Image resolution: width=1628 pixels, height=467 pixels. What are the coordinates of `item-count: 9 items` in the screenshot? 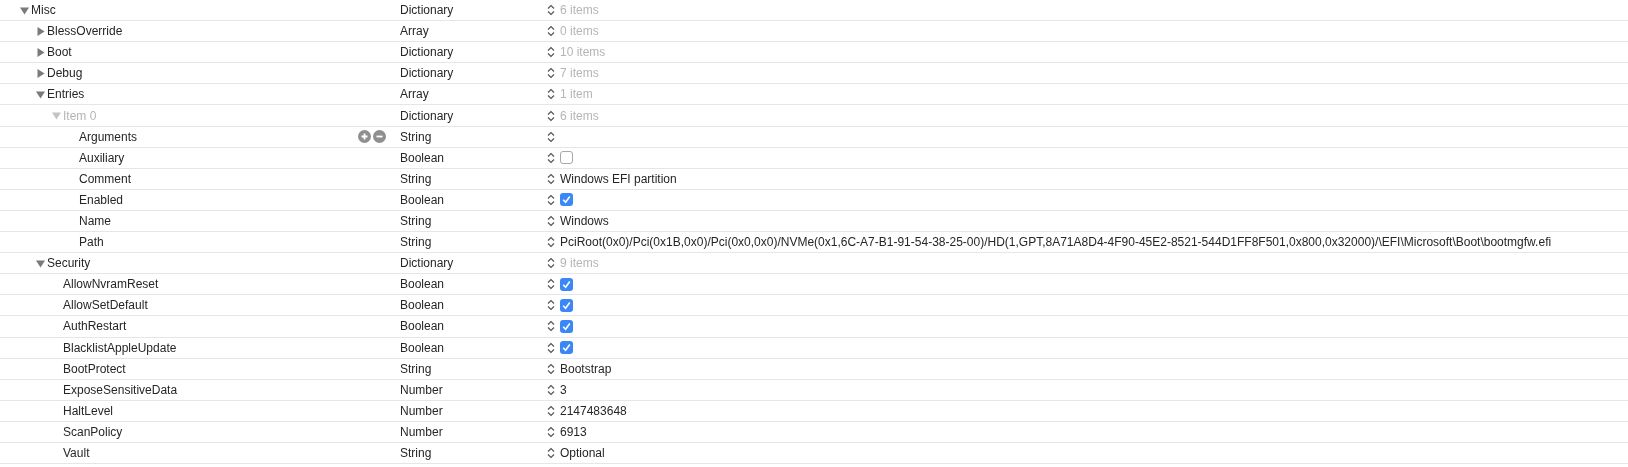 It's located at (579, 264).